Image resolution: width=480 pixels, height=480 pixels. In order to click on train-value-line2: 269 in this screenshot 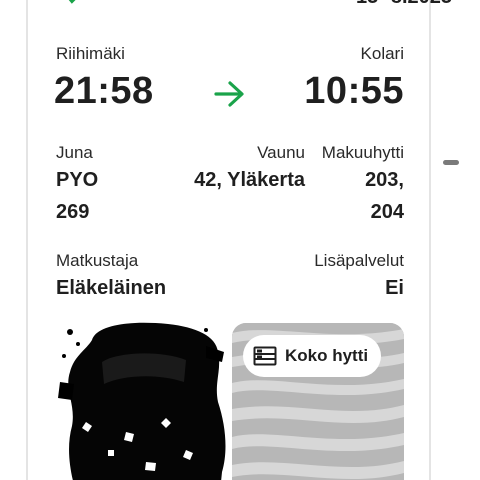, I will do `click(73, 212)`.